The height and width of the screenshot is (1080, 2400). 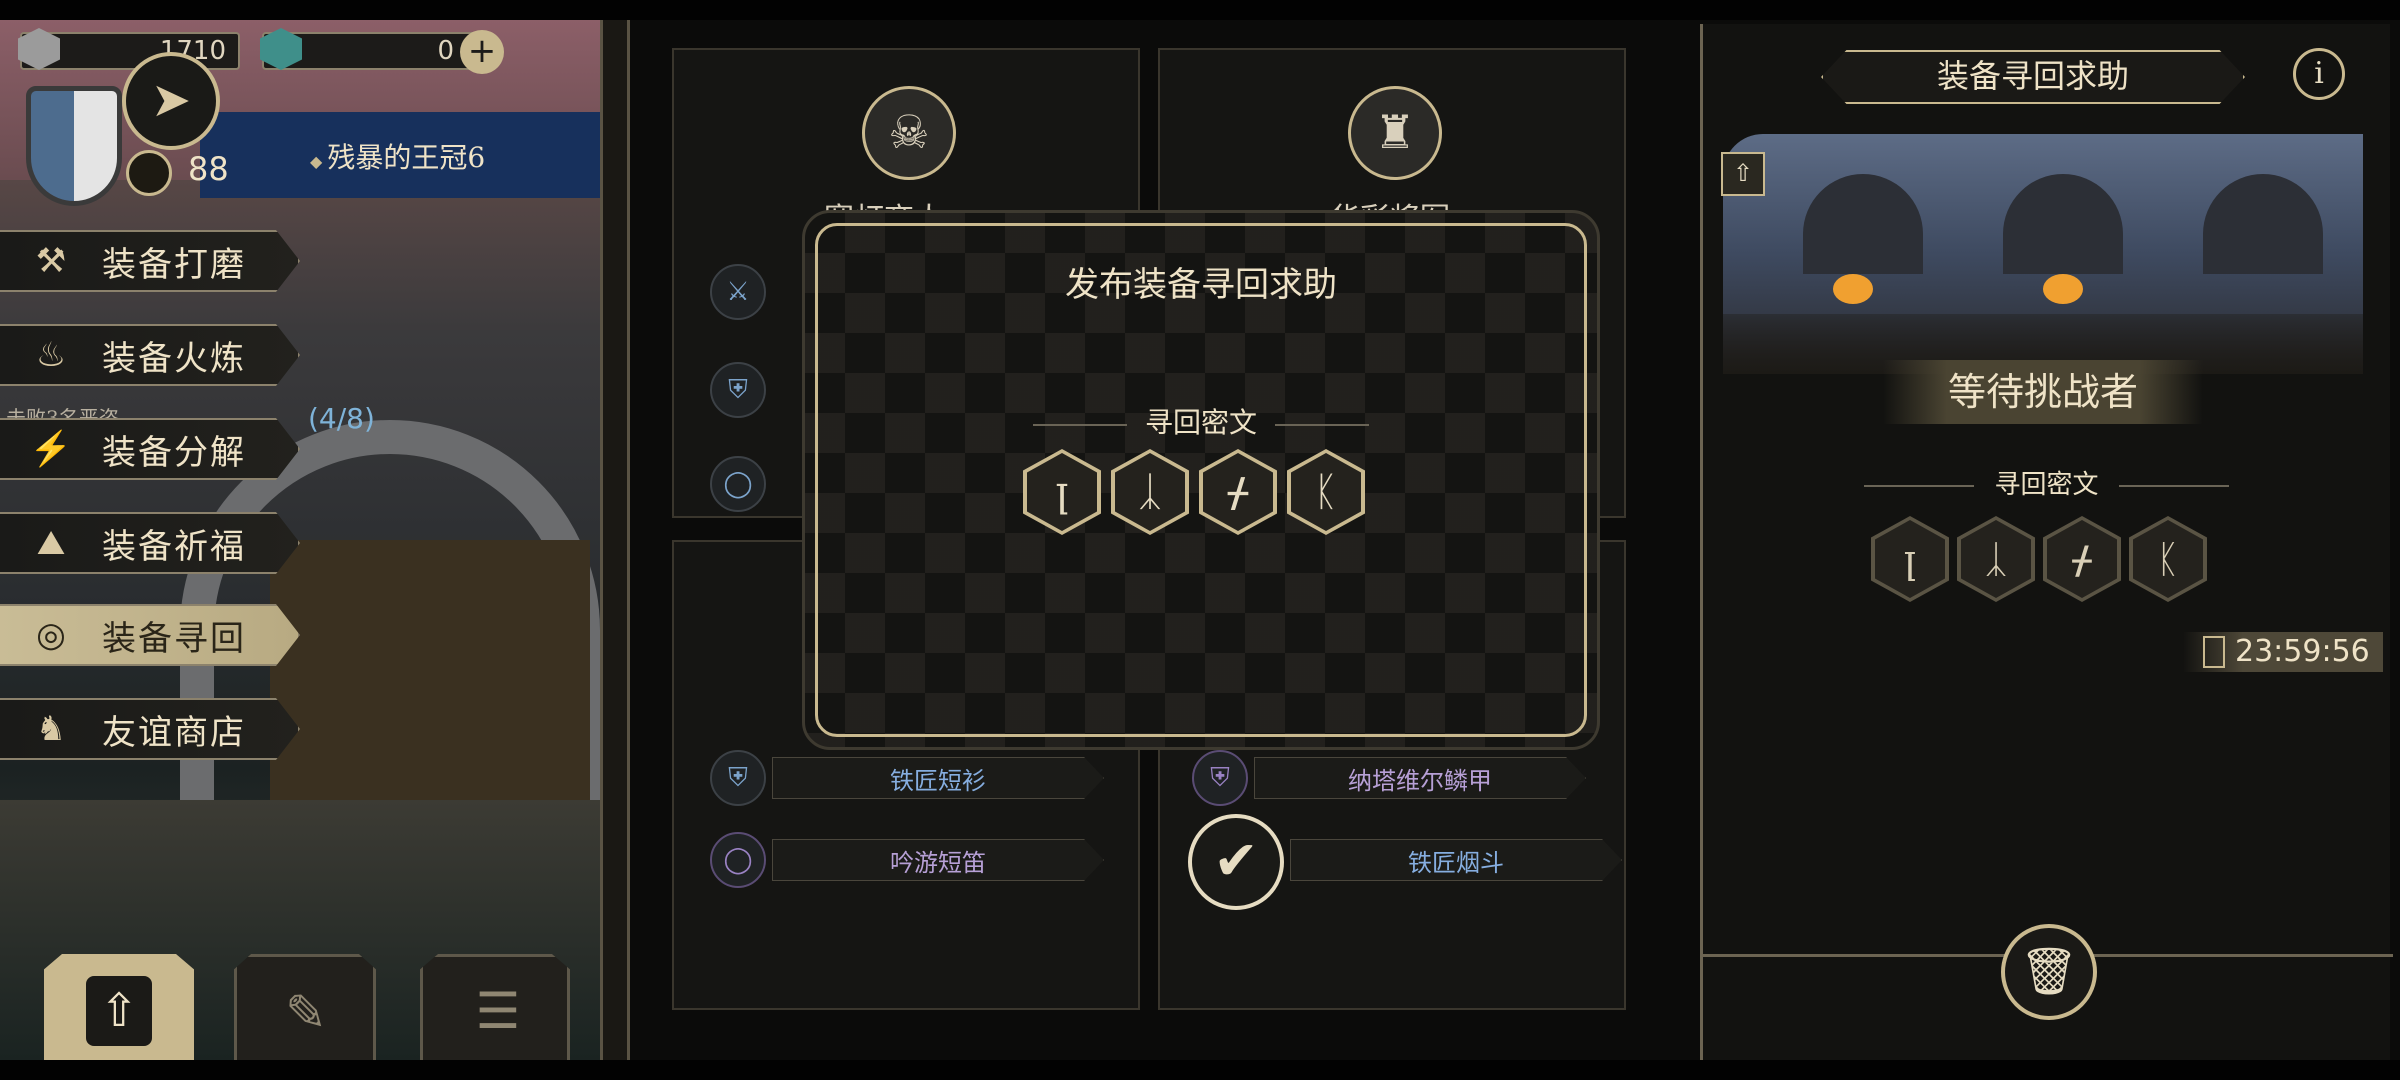 I want to click on sidebar-item-bless: ⛰ 装备祈福, so click(x=150, y=543).